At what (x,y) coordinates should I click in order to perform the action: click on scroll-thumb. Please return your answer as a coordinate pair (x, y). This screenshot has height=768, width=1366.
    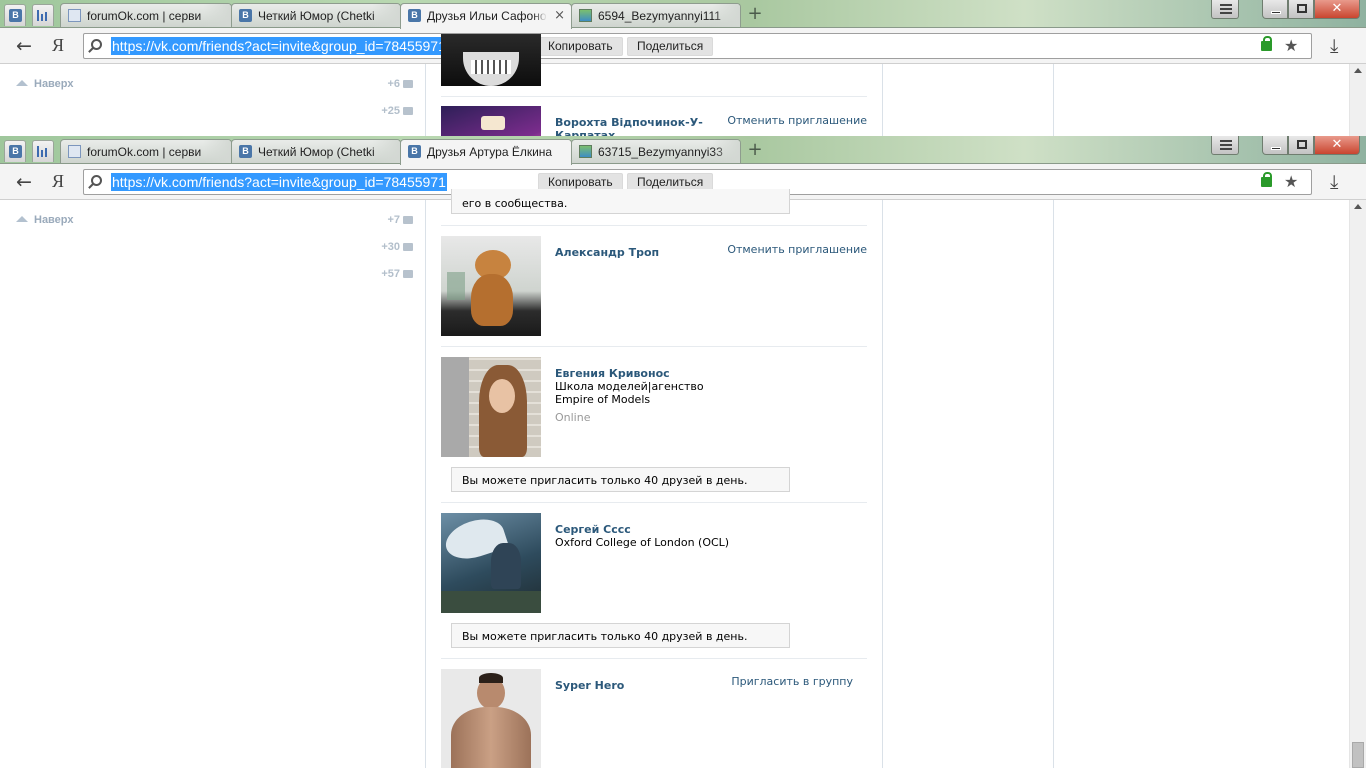
    Looking at the image, I should click on (1358, 755).